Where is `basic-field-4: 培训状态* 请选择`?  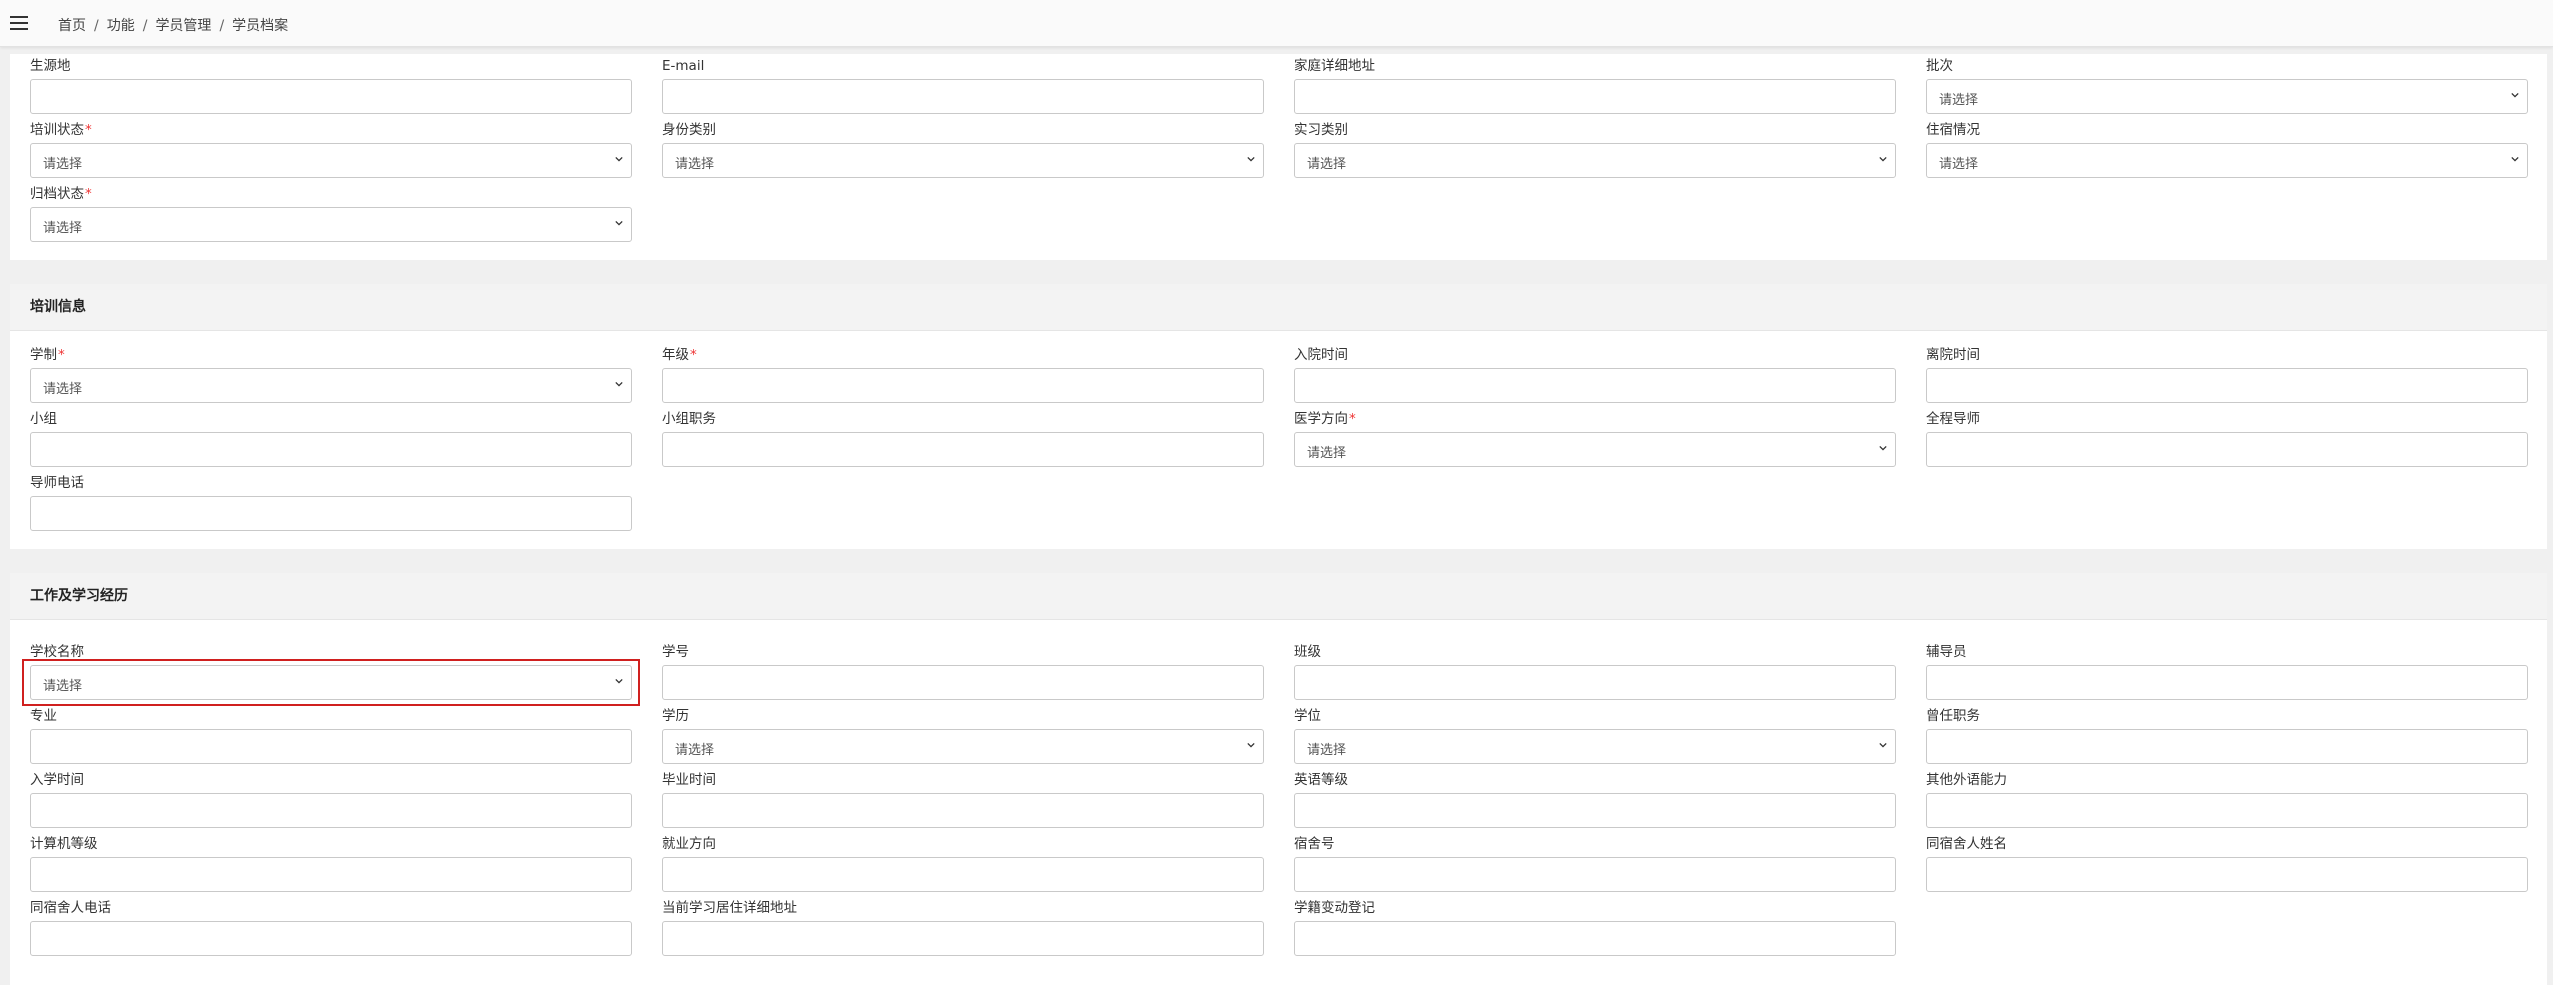
basic-field-4: 培训状态* 请选择 is located at coordinates (331, 152).